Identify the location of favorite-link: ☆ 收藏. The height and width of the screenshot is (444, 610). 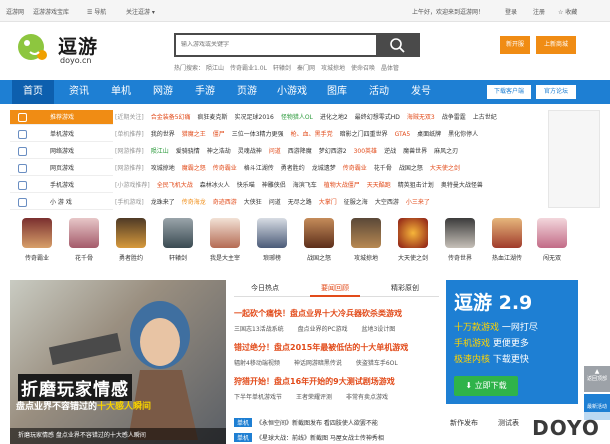
(567, 11).